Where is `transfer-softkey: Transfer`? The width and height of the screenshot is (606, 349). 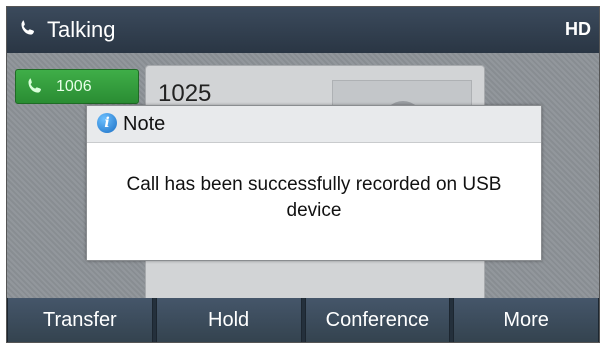
transfer-softkey: Transfer is located at coordinates (80, 320).